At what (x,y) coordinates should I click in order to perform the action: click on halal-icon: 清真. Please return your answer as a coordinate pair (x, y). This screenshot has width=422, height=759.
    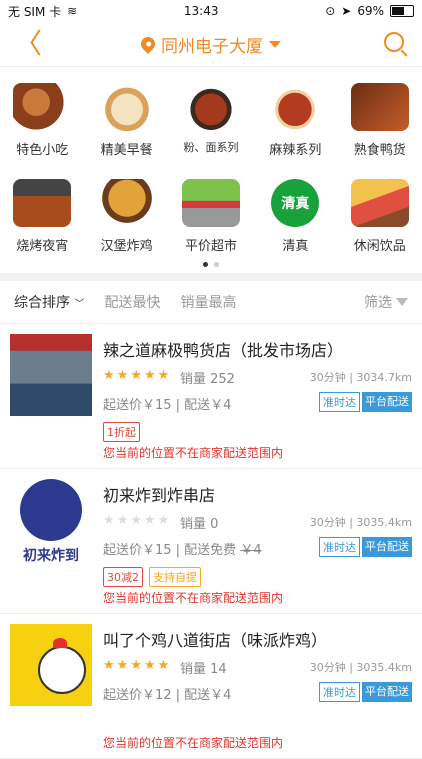
    Looking at the image, I should click on (295, 203).